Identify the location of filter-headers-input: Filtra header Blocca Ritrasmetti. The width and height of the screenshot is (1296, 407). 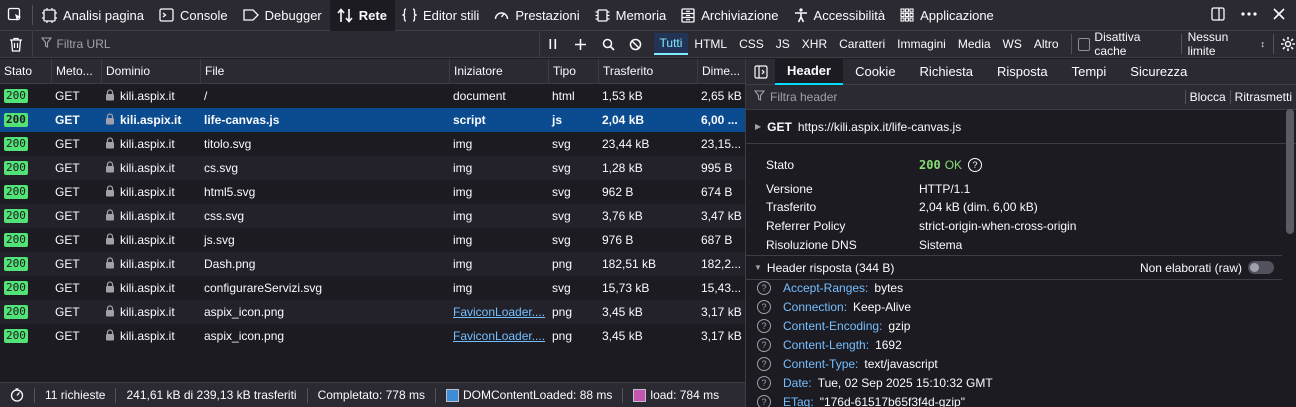
(1021, 97).